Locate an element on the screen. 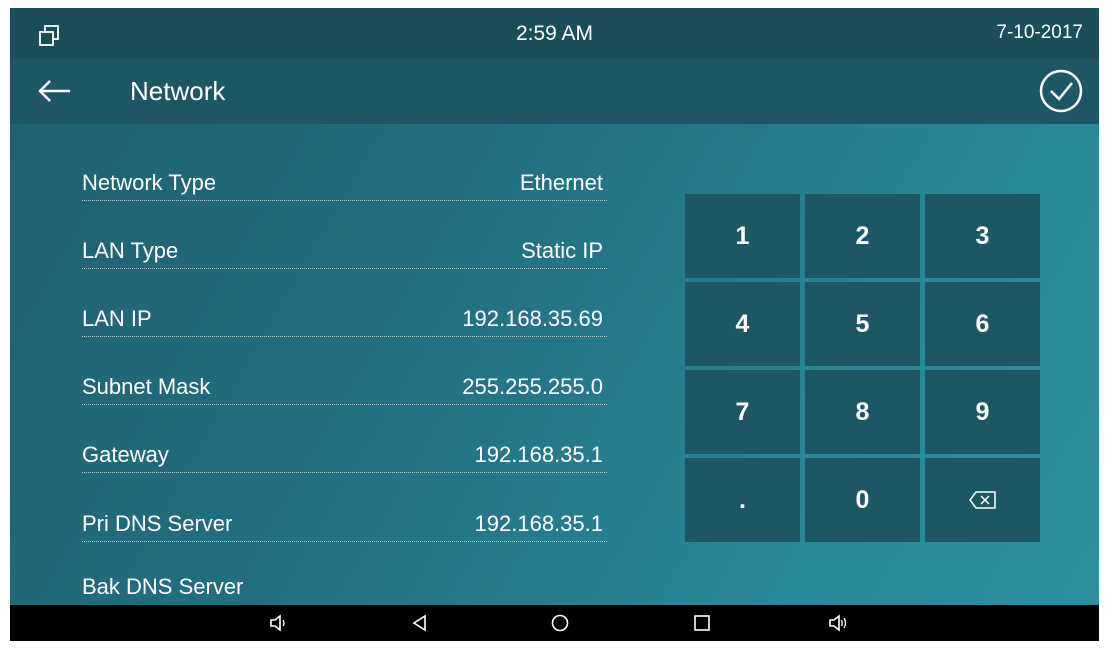  title-bar: Network is located at coordinates (554, 91).